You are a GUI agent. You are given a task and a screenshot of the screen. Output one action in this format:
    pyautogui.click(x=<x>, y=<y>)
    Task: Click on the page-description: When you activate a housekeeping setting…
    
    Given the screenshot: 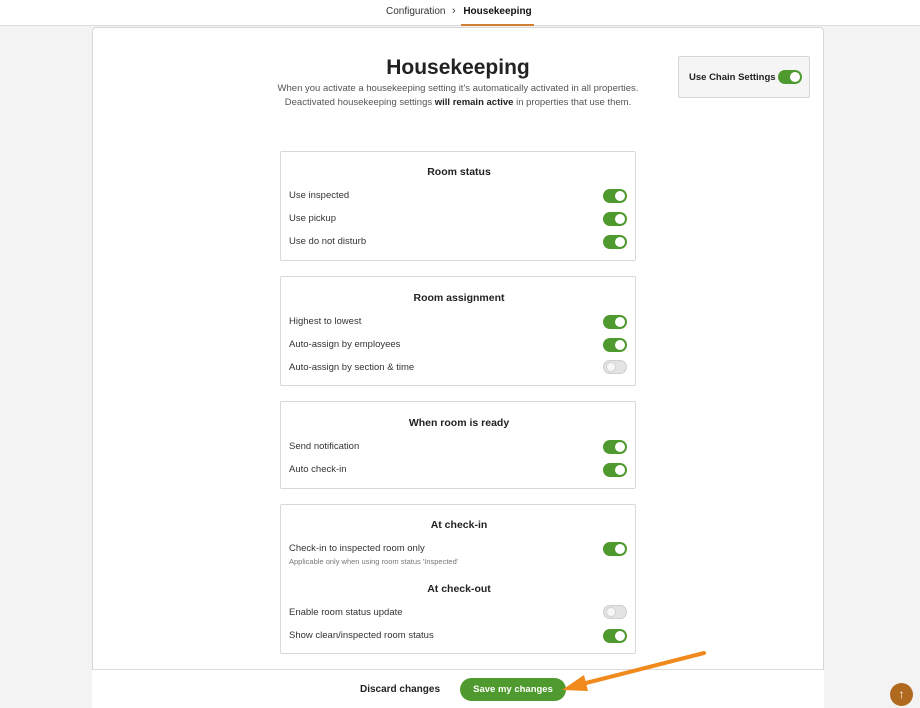 What is the action you would take?
    pyautogui.click(x=458, y=95)
    